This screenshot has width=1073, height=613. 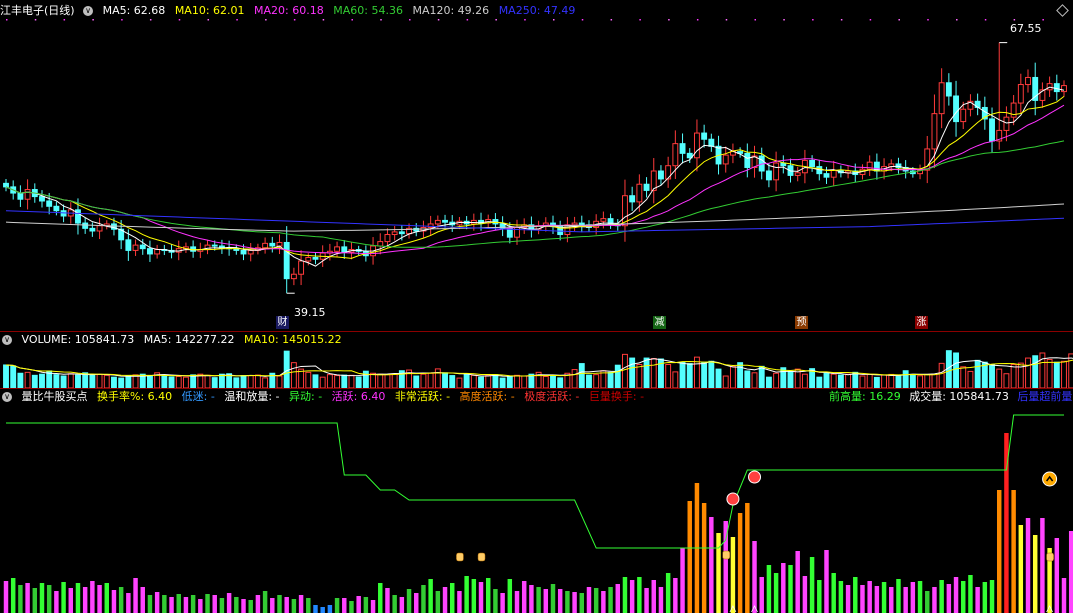 What do you see at coordinates (921, 322) in the screenshot?
I see `event-marker-zhang: 涨` at bounding box center [921, 322].